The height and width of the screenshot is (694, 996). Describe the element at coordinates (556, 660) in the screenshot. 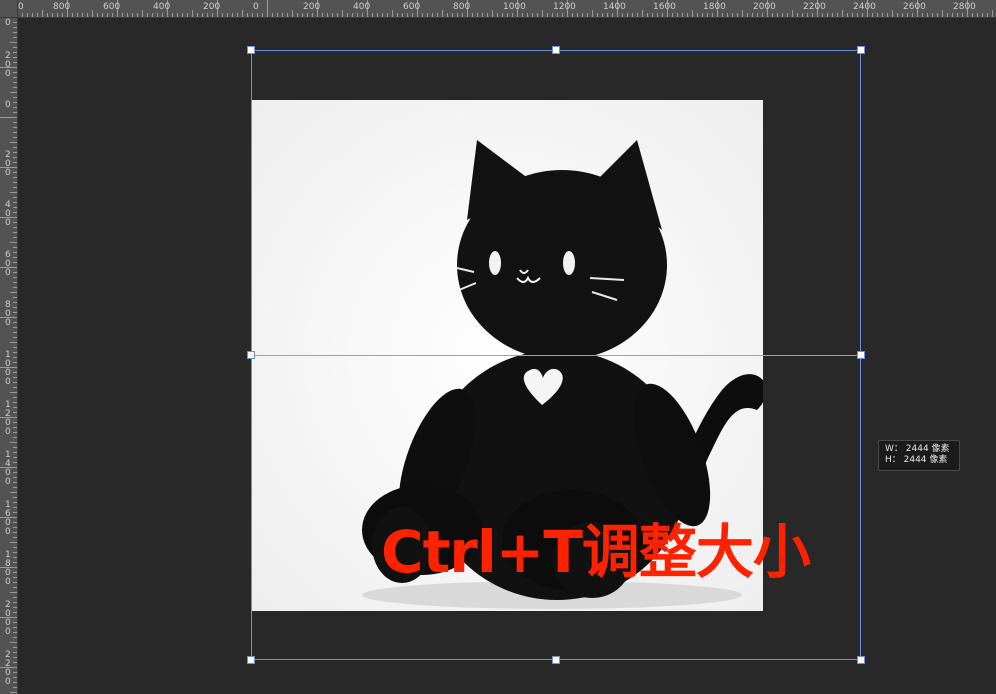

I see `transform-handle-bottom-center` at that location.